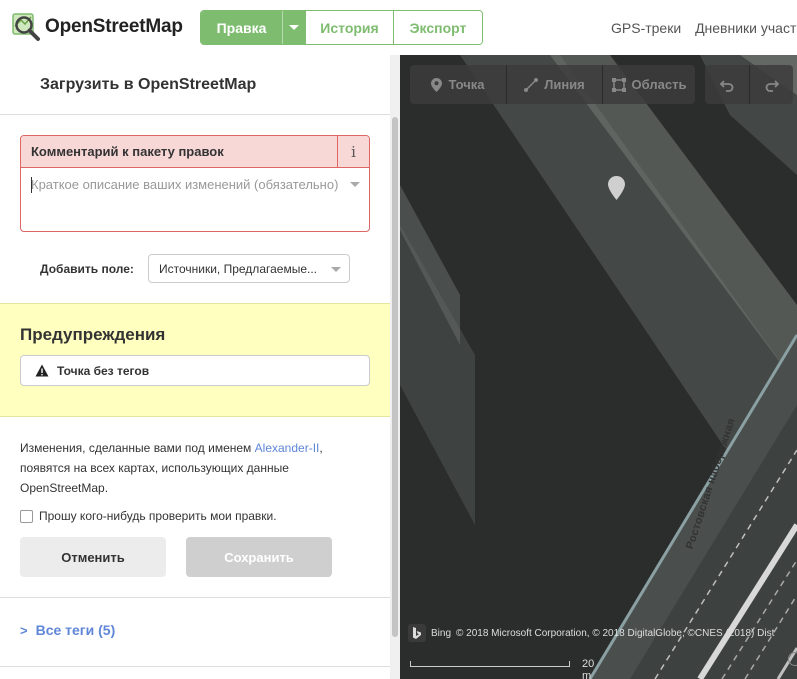 This screenshot has height=679, width=797. Describe the element at coordinates (148, 84) in the screenshot. I see `sidebar-title: Загрузить в OpenStreetMap` at that location.